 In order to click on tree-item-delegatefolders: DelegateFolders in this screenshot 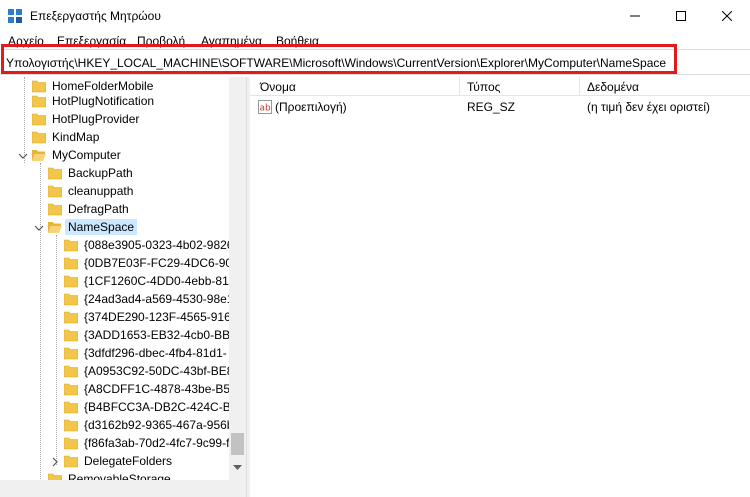, I will do `click(118, 461)`.